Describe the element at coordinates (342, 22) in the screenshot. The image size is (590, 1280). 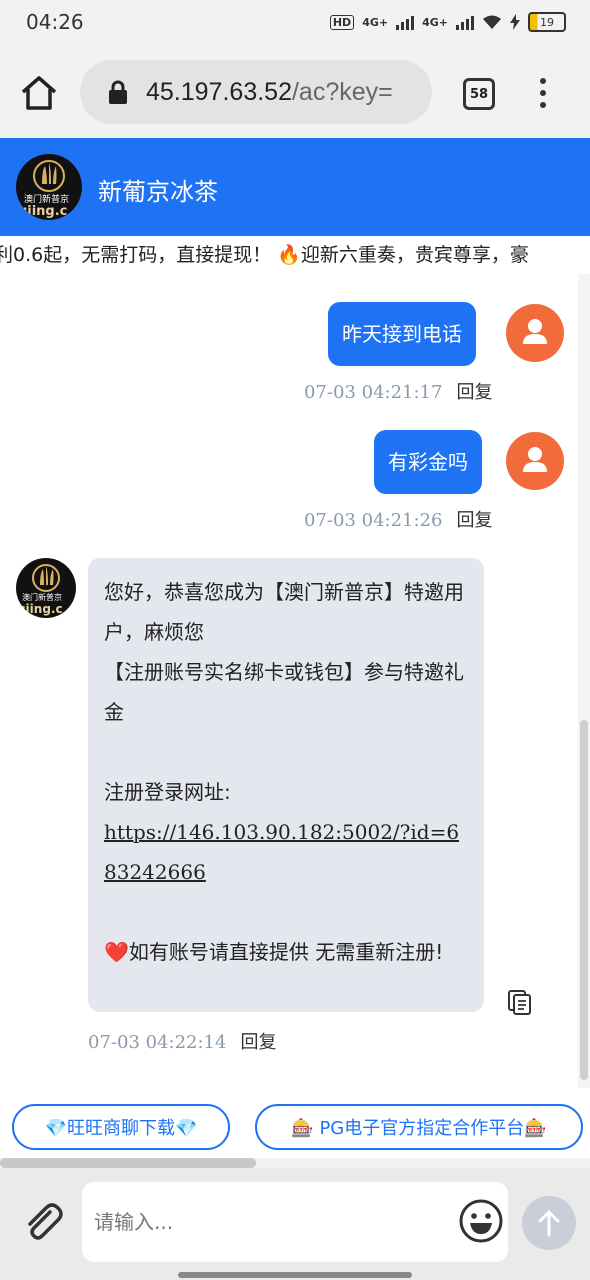
I see `hd-label: HD` at that location.